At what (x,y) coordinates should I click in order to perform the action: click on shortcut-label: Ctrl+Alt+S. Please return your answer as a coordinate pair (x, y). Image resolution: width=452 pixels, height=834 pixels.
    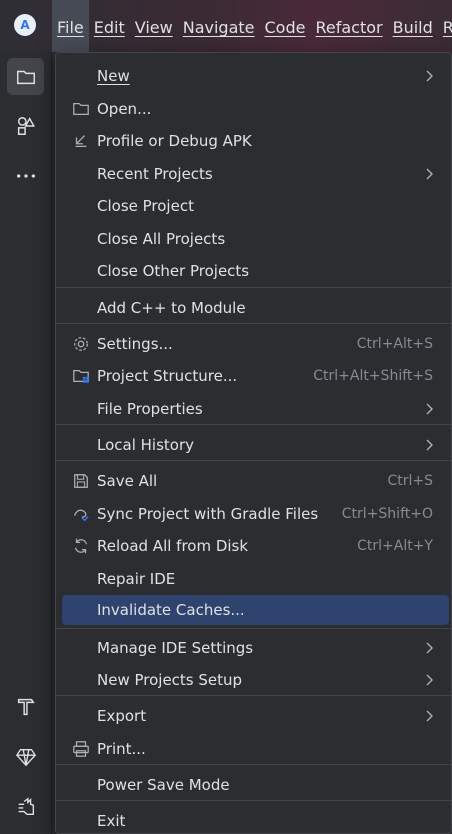
    Looking at the image, I should click on (394, 344).